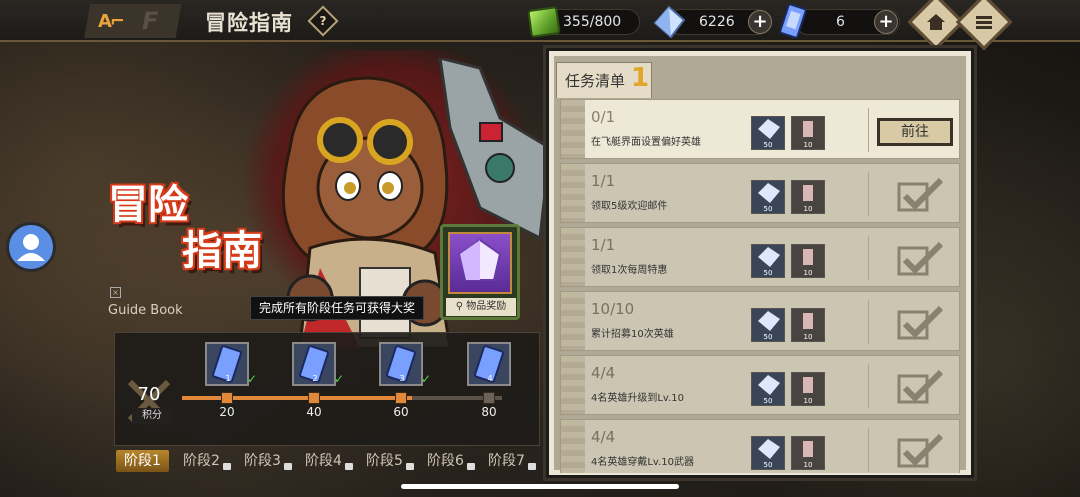 The width and height of the screenshot is (1080, 497). What do you see at coordinates (337, 308) in the screenshot?
I see `grand-prize-tip: 完成所有阶段任务可获得大奖` at bounding box center [337, 308].